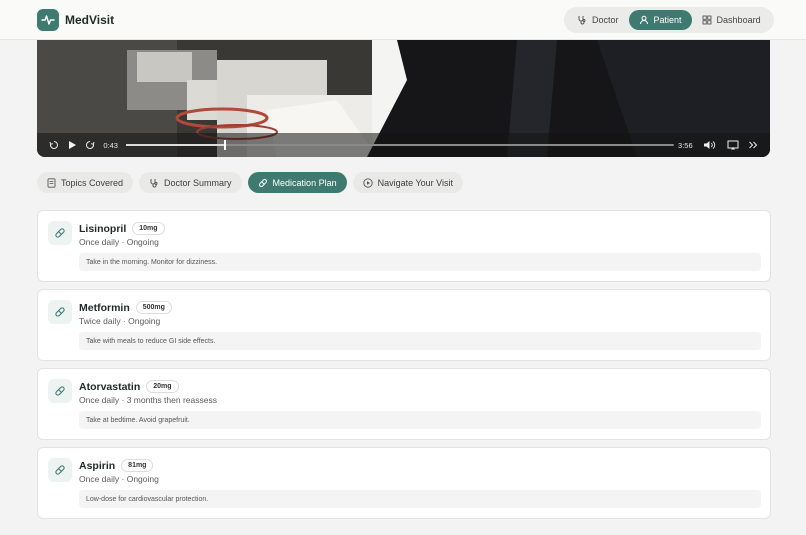 This screenshot has width=806, height=535. Describe the element at coordinates (148, 228) in the screenshot. I see `dose-badge: 10mg` at that location.